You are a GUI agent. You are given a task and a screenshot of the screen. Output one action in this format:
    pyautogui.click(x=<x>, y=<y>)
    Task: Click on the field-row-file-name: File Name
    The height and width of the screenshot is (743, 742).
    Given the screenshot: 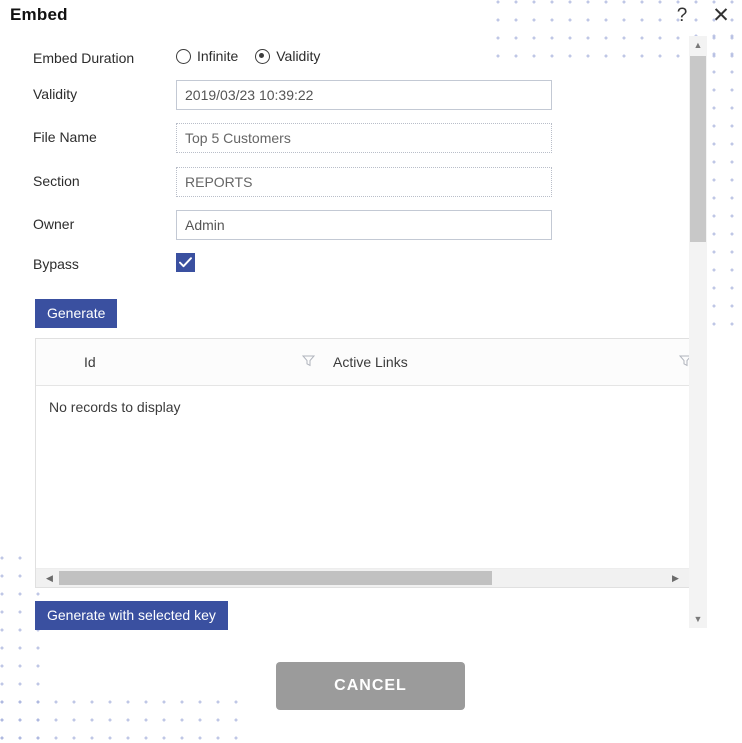 What is the action you would take?
    pyautogui.click(x=345, y=140)
    